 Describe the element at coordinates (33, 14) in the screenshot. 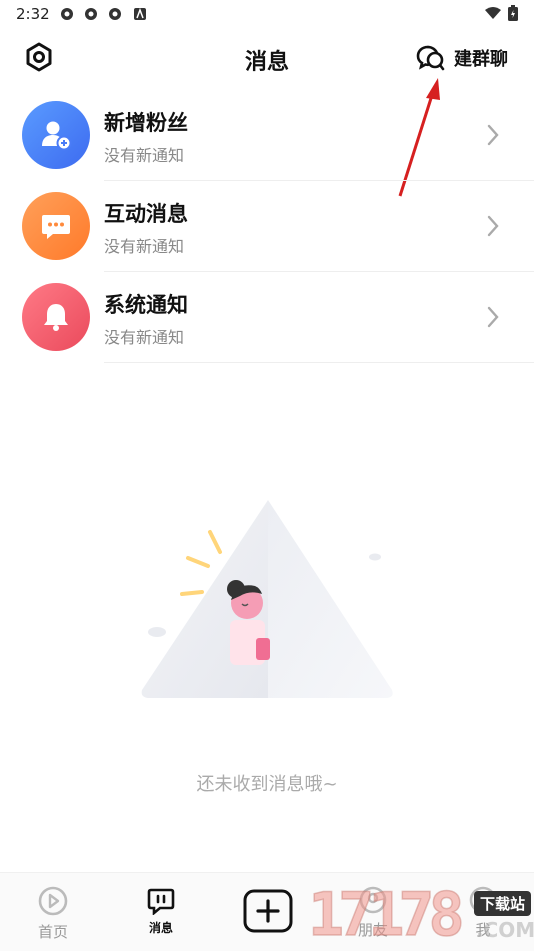

I see `status-time: 2:32` at that location.